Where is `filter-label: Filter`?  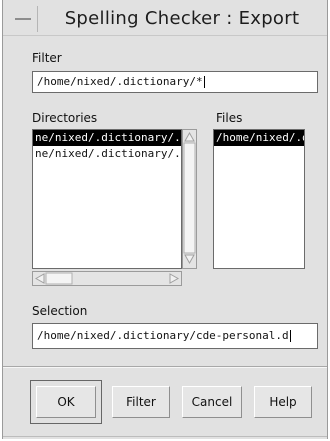
filter-label: Filter is located at coordinates (47, 58).